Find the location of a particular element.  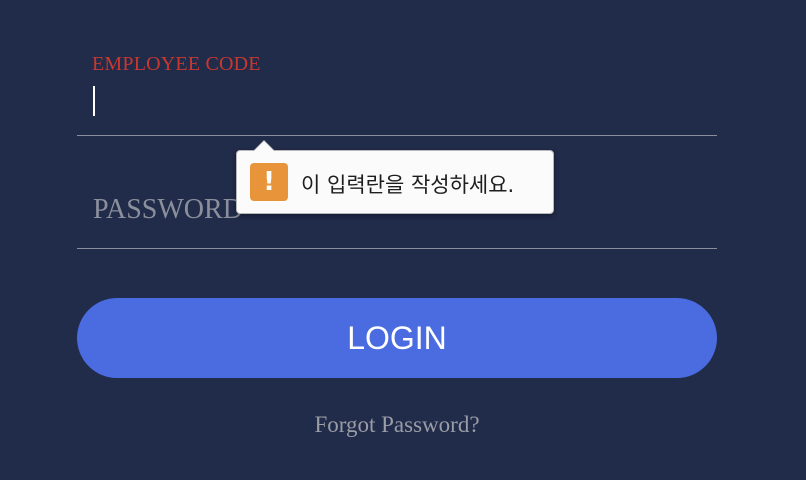

validation-tooltip: ! 이 입력란을 작성하세요. is located at coordinates (395, 177).